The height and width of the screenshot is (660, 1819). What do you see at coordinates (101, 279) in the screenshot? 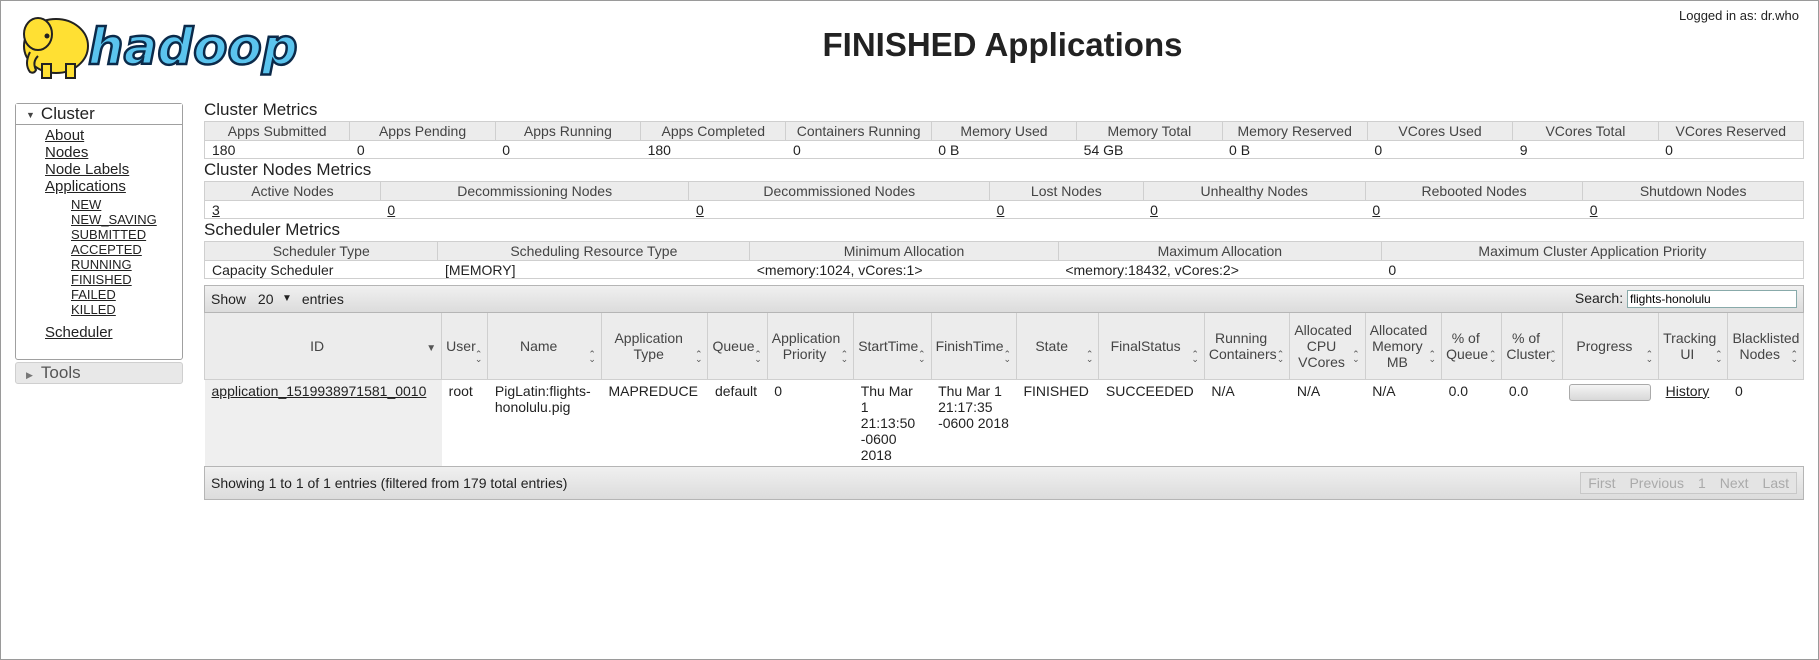
I see `state-finished: FINISHED` at bounding box center [101, 279].